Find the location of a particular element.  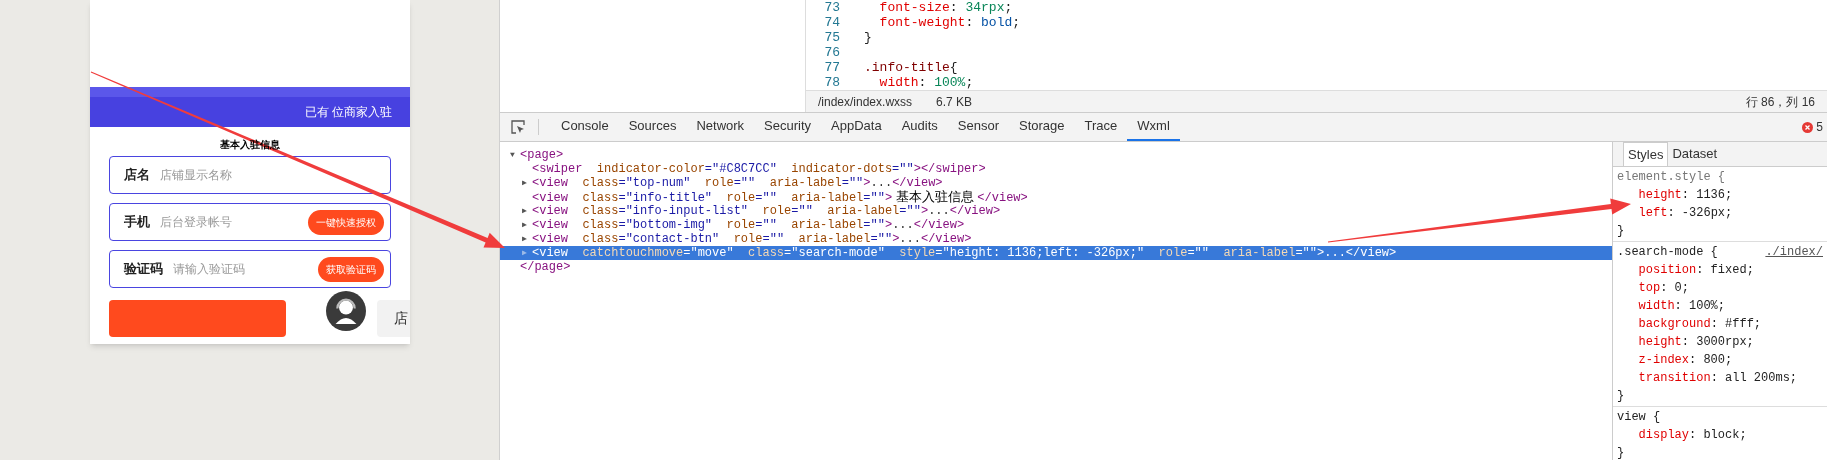

devtools-tab: Audits is located at coordinates (919, 127).